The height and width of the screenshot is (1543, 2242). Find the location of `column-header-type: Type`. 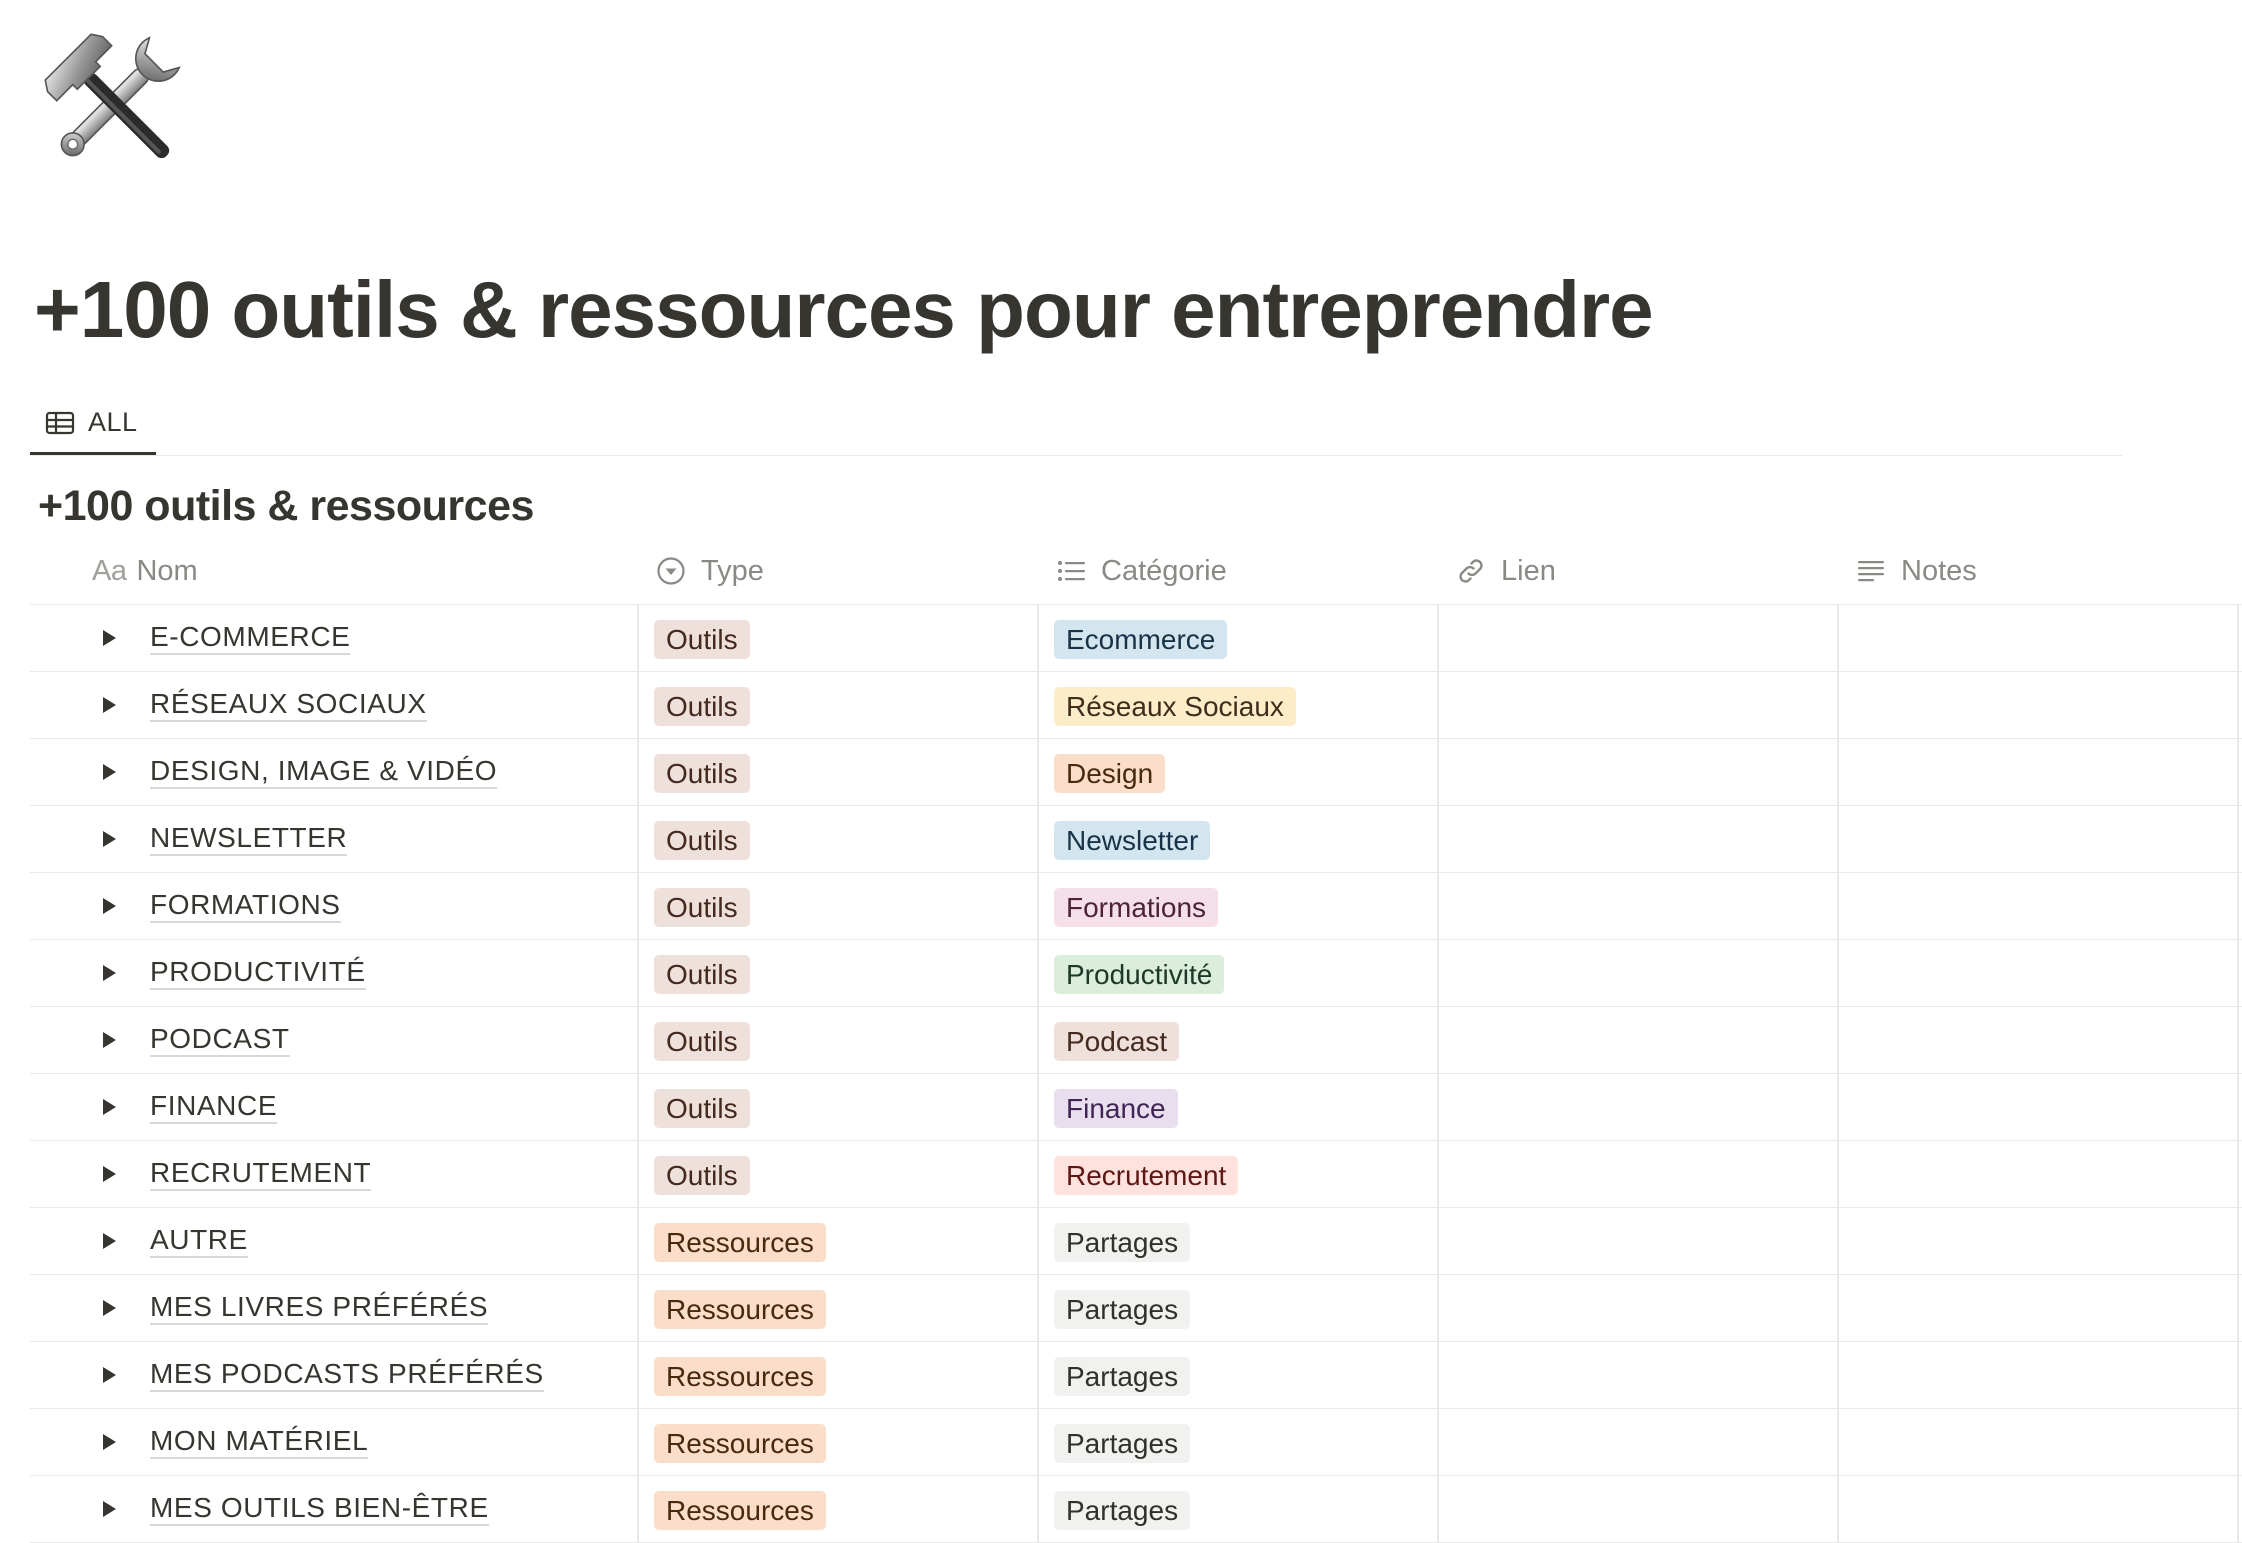

column-header-type: Type is located at coordinates (709, 571).